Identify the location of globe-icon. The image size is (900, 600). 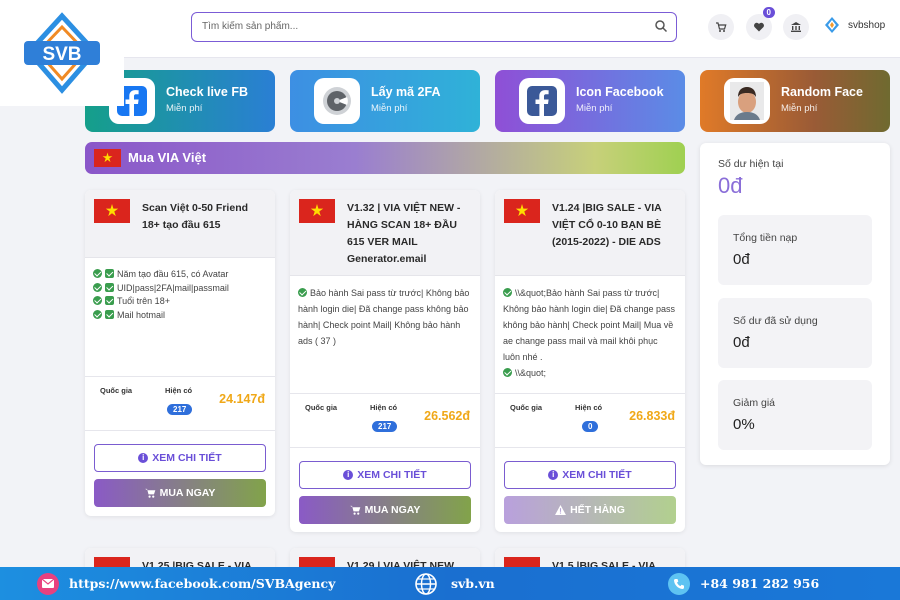
(426, 583).